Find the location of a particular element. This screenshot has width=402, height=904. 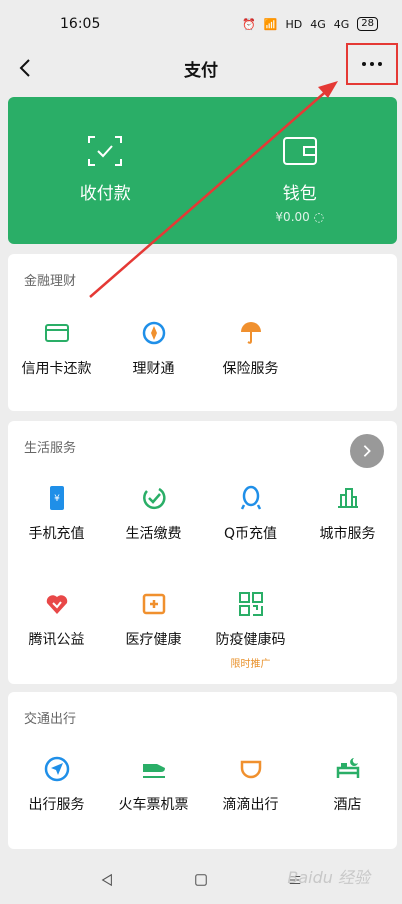

status-icons: ⏰ 📶 HD 4G 4G 28 is located at coordinates (310, 24).